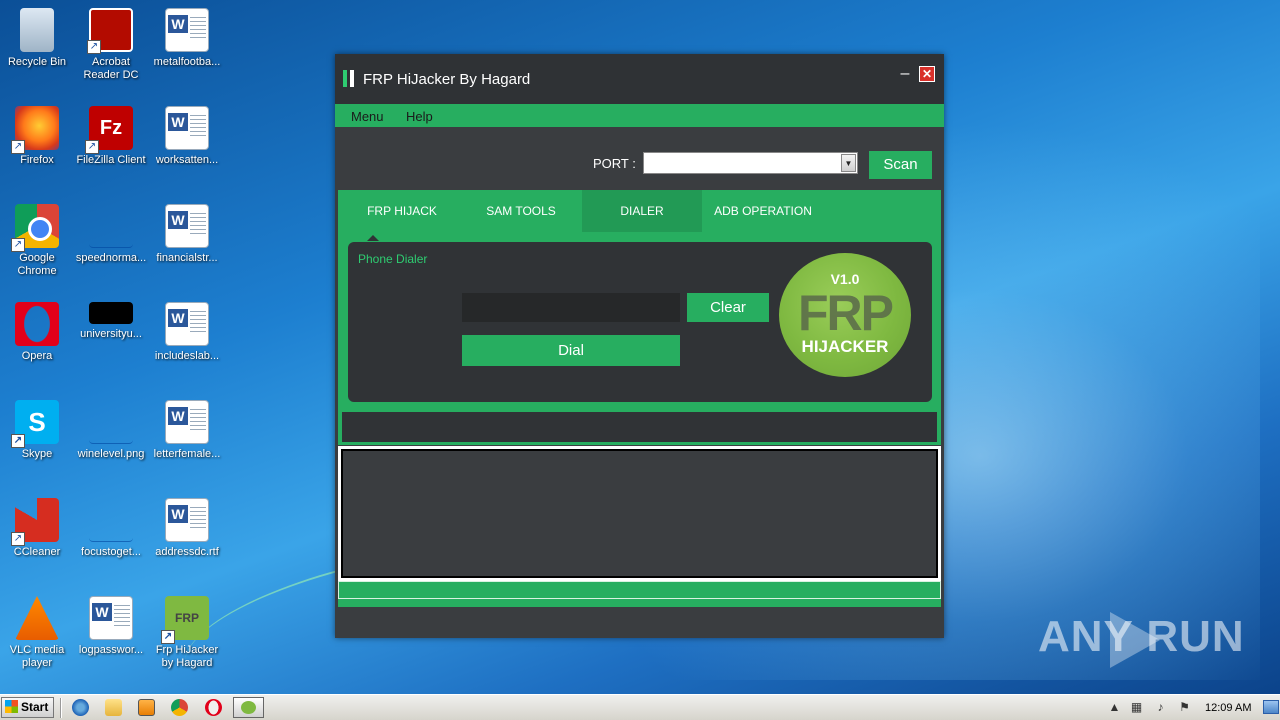 This screenshot has width=1280, height=720. What do you see at coordinates (728, 307) in the screenshot?
I see `clear-button: Clear` at bounding box center [728, 307].